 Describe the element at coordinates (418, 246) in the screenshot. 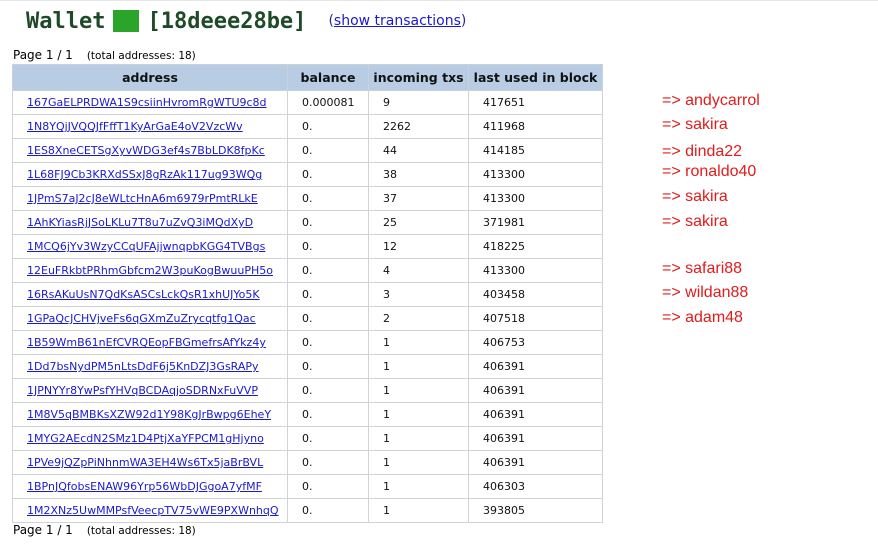

I see `incoming-txs-cell: 12` at that location.